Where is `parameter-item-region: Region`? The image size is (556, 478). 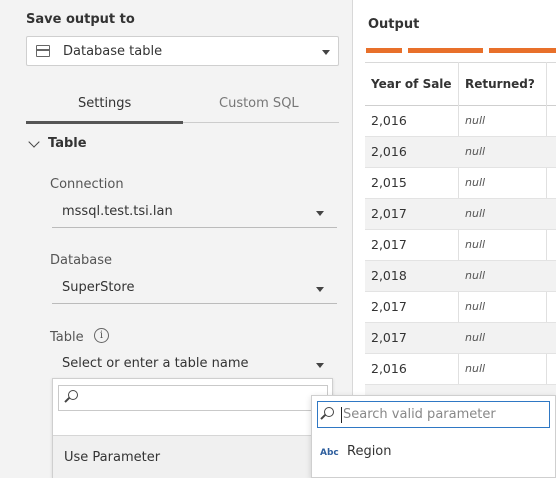
parameter-item-region: Region is located at coordinates (369, 451).